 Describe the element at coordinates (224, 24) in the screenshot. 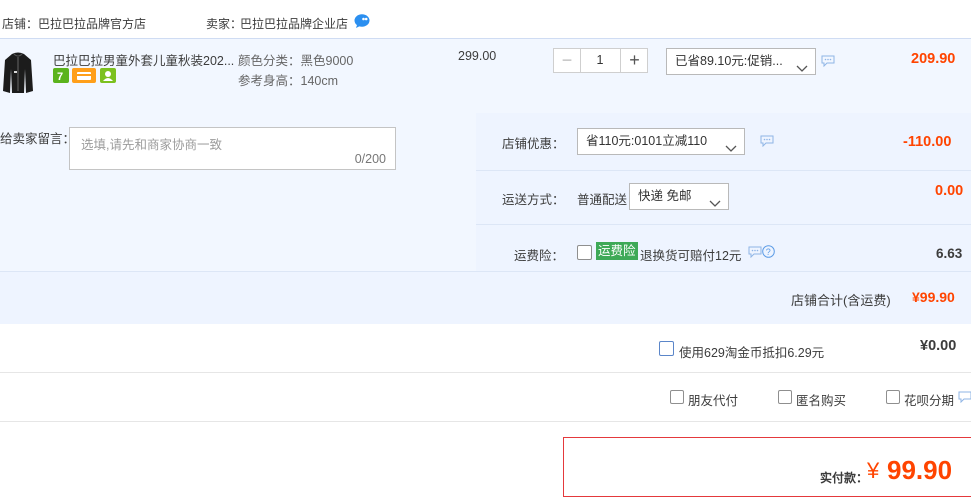

I see `seller-label: 卖家：` at that location.